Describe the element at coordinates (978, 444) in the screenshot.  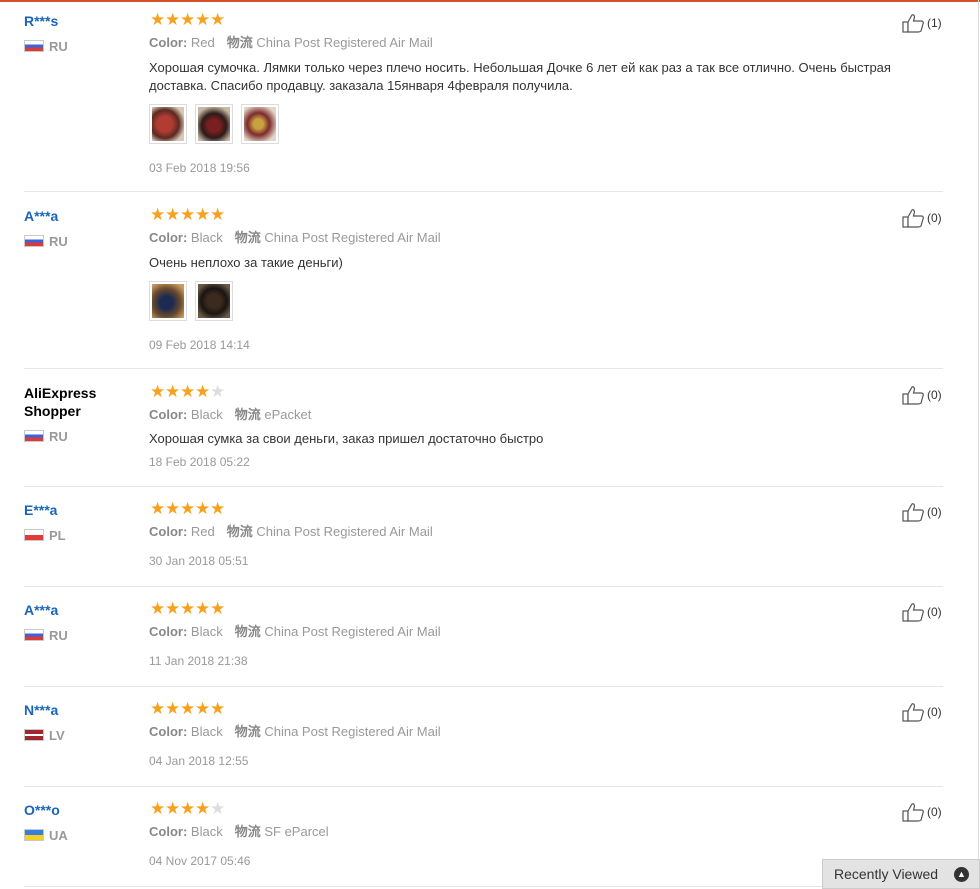
I see `right-border` at that location.